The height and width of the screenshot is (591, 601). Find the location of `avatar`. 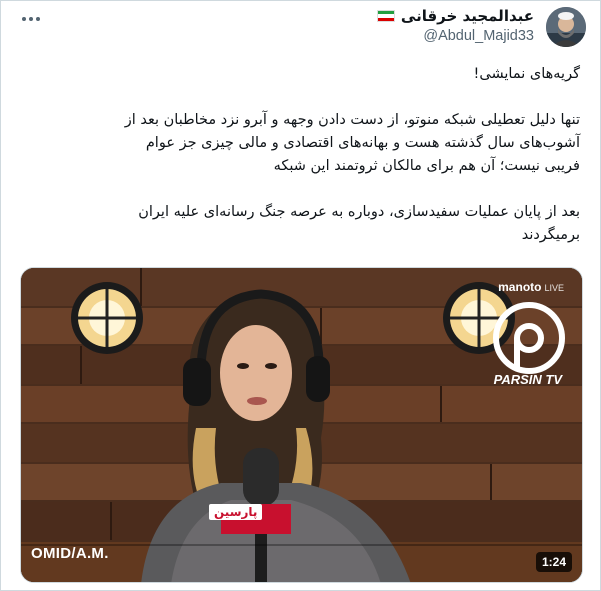

avatar is located at coordinates (566, 27).